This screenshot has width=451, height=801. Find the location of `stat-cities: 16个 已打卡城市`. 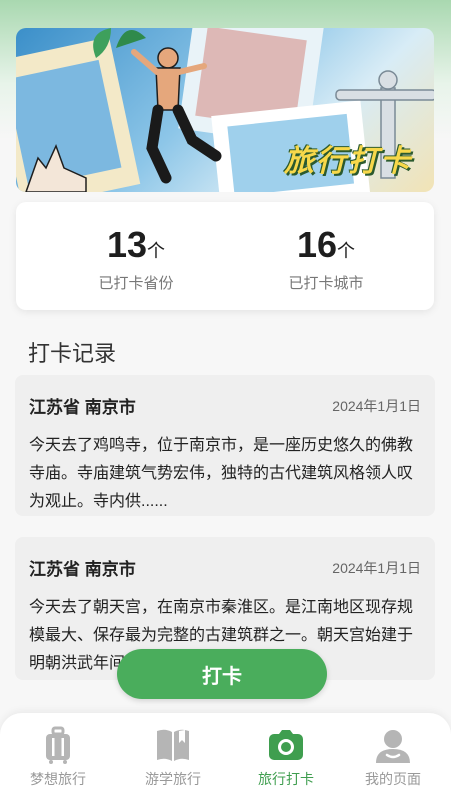

stat-cities: 16个 已打卡城市 is located at coordinates (326, 258).